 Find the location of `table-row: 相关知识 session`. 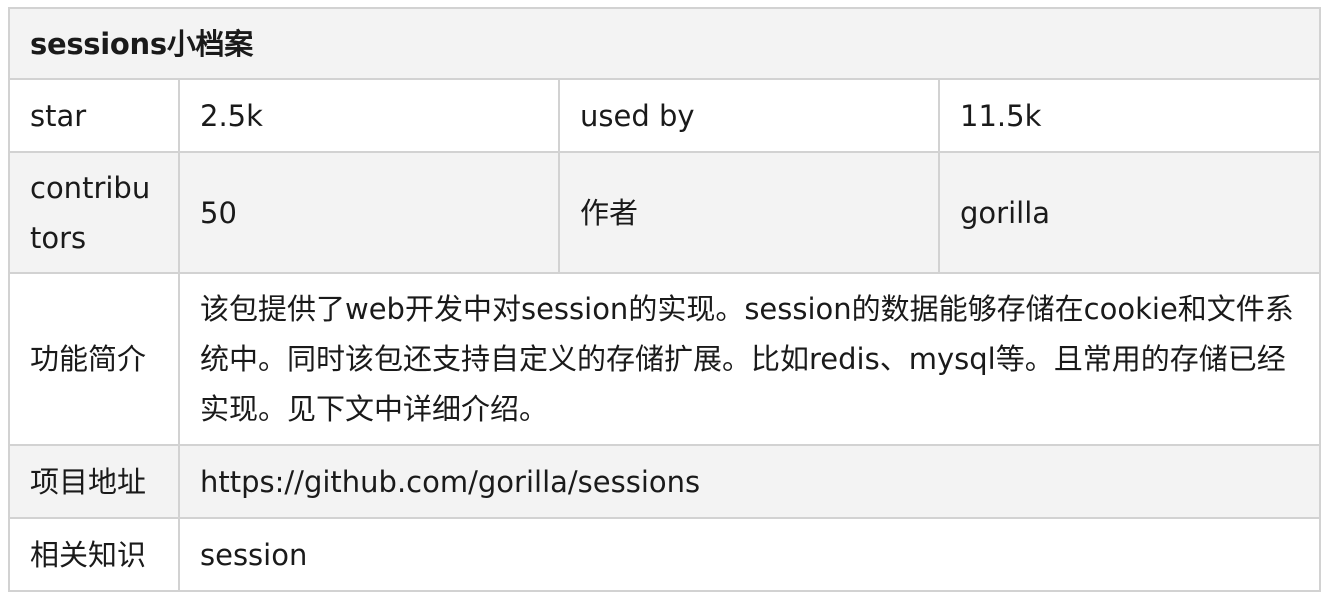

table-row: 相关知识 session is located at coordinates (664, 554).